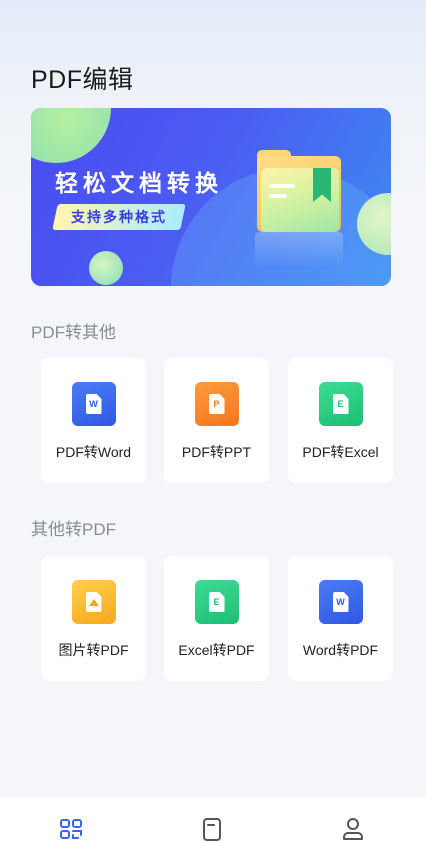  Describe the element at coordinates (93, 650) in the screenshot. I see `tool-label: 图片转PDF` at that location.